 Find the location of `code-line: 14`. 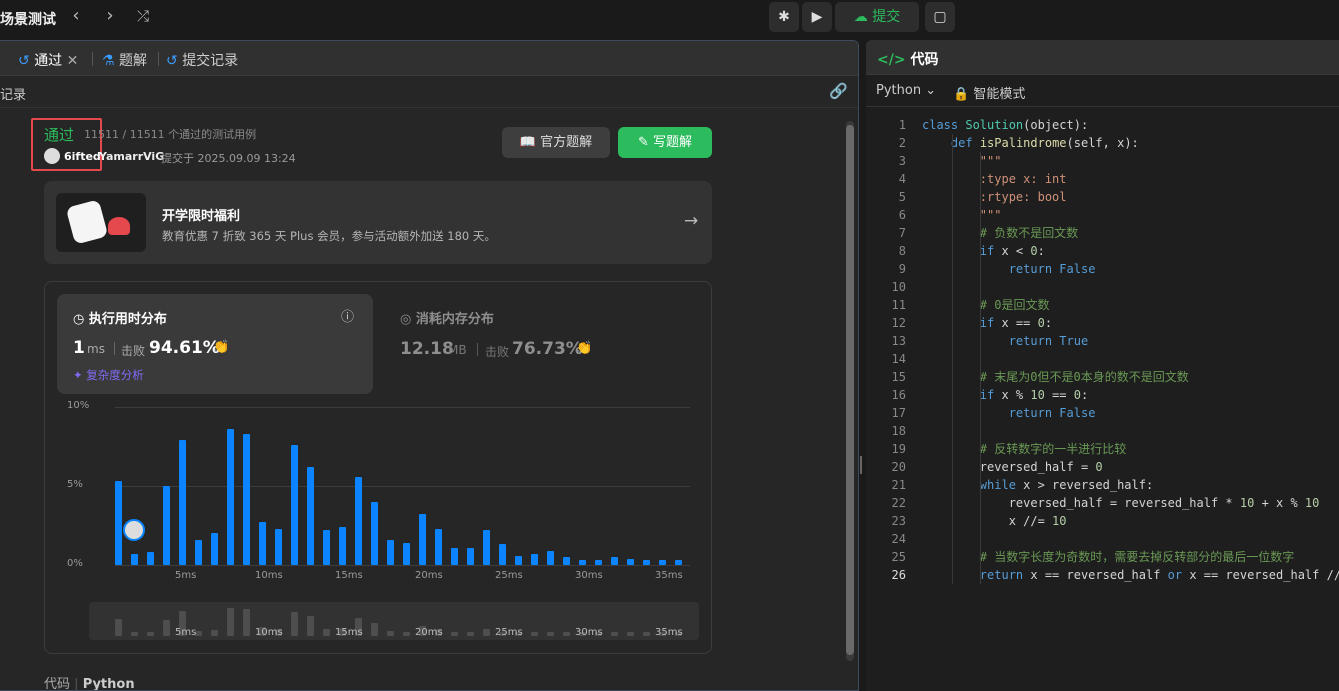

code-line: 14 is located at coordinates (1102, 359).